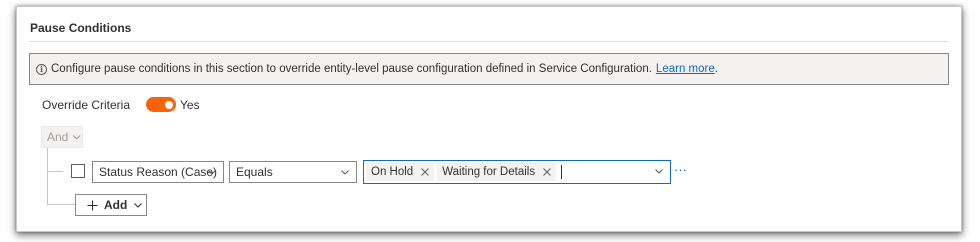 This screenshot has width=980, height=242. I want to click on override-criteria-toggle, so click(161, 104).